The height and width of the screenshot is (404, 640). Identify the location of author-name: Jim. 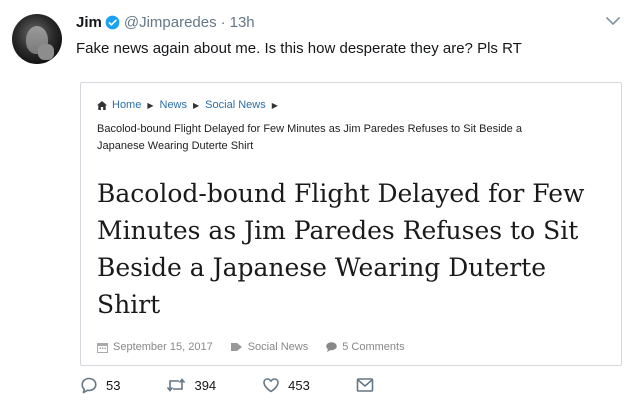
(89, 22).